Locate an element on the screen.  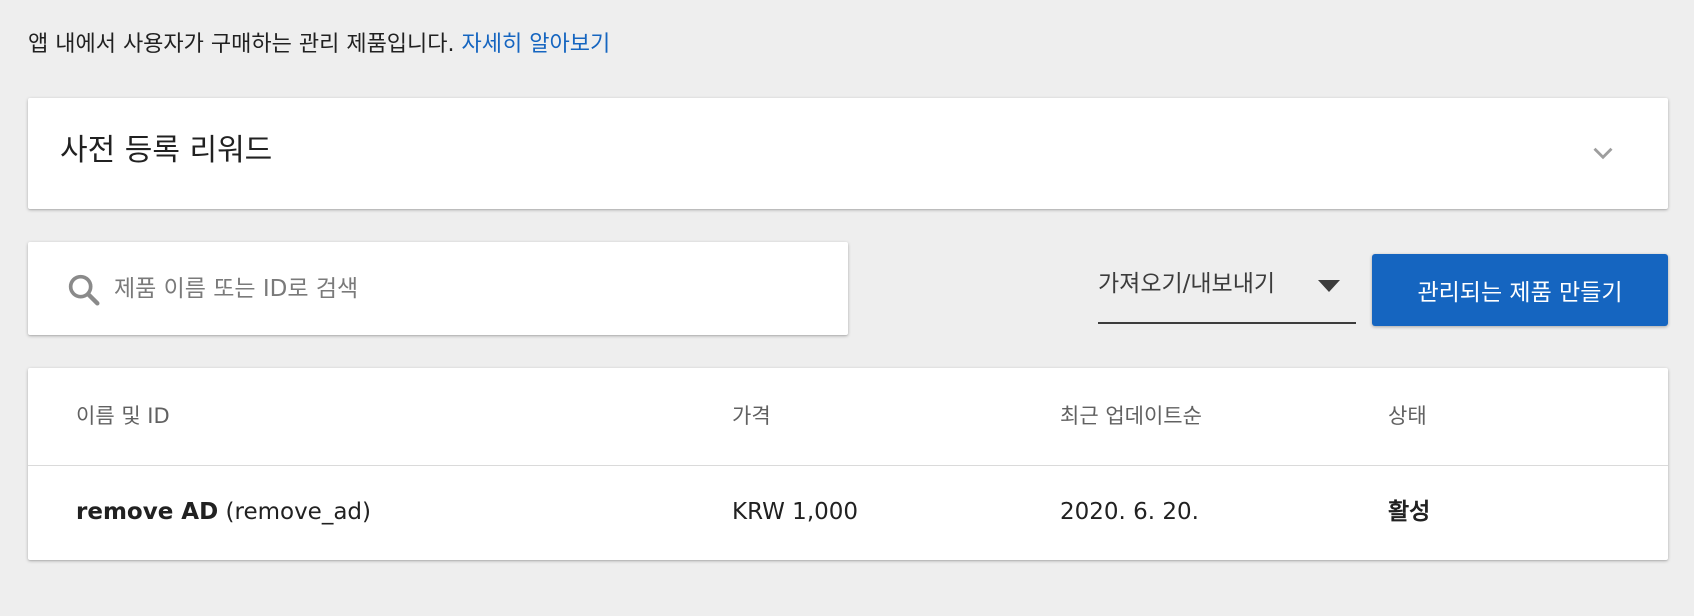
preregister-rewards-title: 사전 등록 리워드 is located at coordinates (166, 150).